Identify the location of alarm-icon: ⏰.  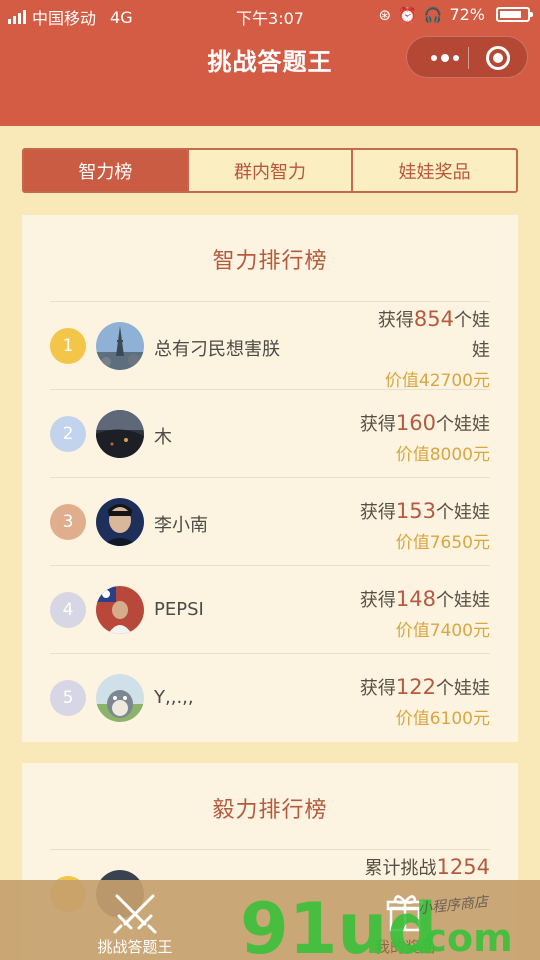
(407, 14).